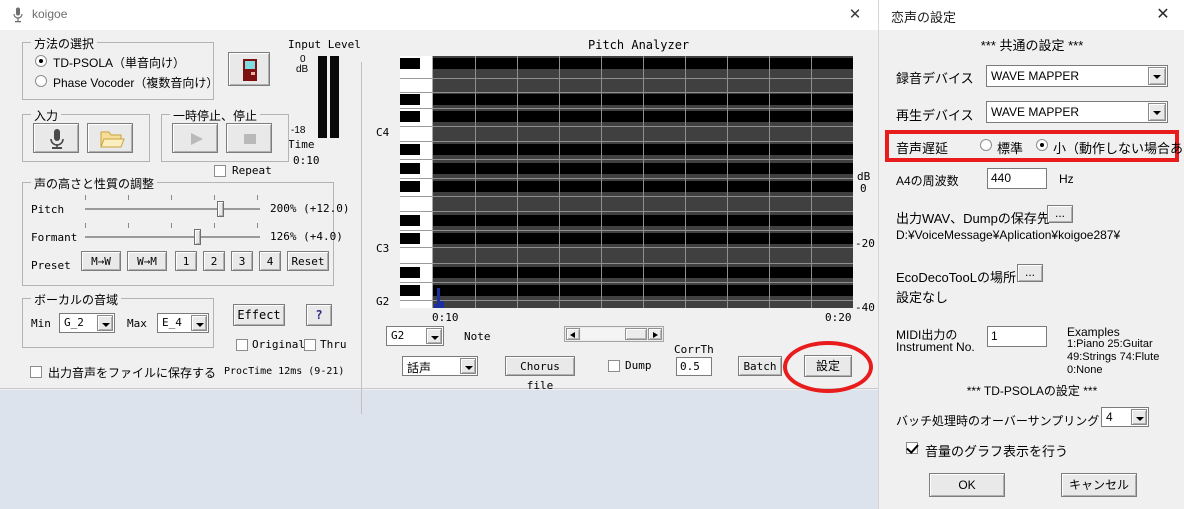 This screenshot has width=1184, height=509. Describe the element at coordinates (56, 138) in the screenshot. I see `mic-input-button` at that location.